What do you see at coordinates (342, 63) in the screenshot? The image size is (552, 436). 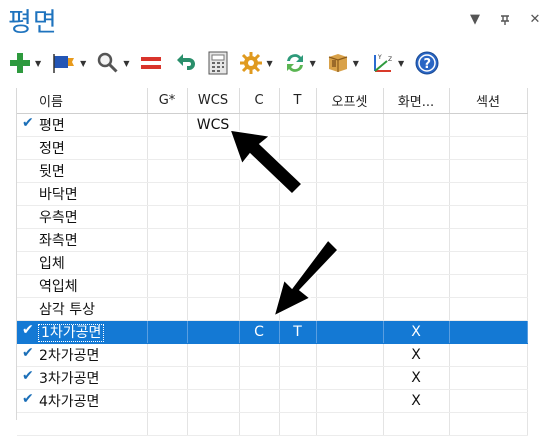 I see `box-view-button: ▼` at bounding box center [342, 63].